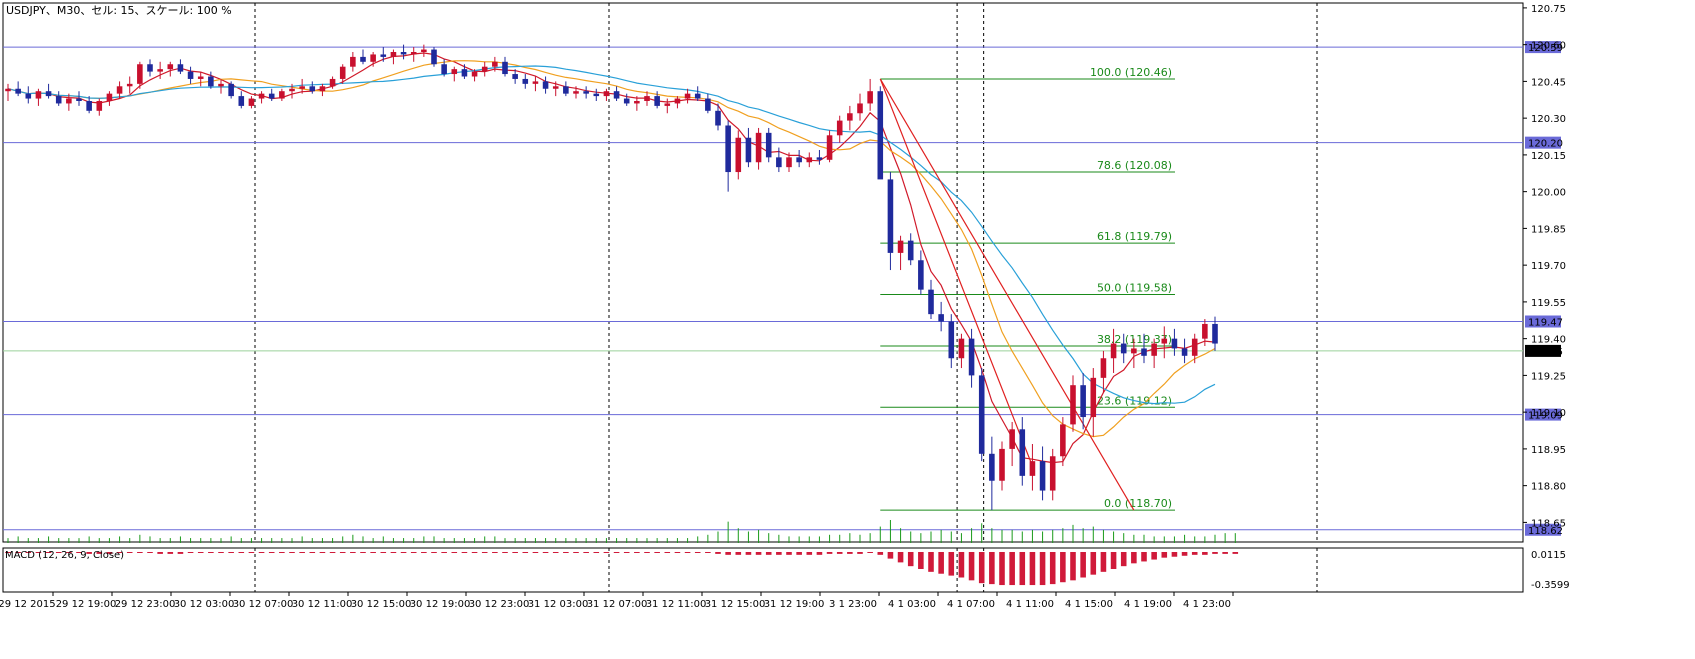 This screenshot has height=659, width=1695. Describe the element at coordinates (440, 604) in the screenshot. I see `x-tick-label: 30 12 19:00` at that location.